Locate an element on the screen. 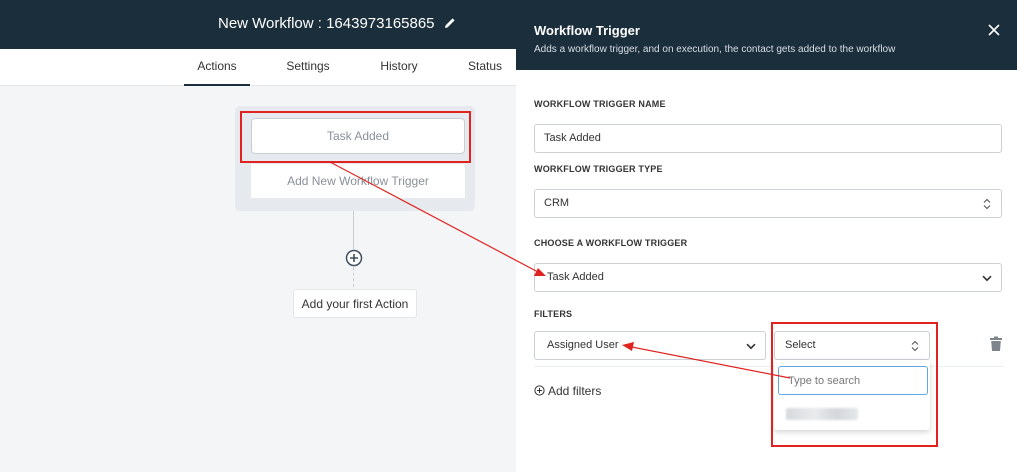  add-first-action-button: Add your first Action is located at coordinates (355, 303).